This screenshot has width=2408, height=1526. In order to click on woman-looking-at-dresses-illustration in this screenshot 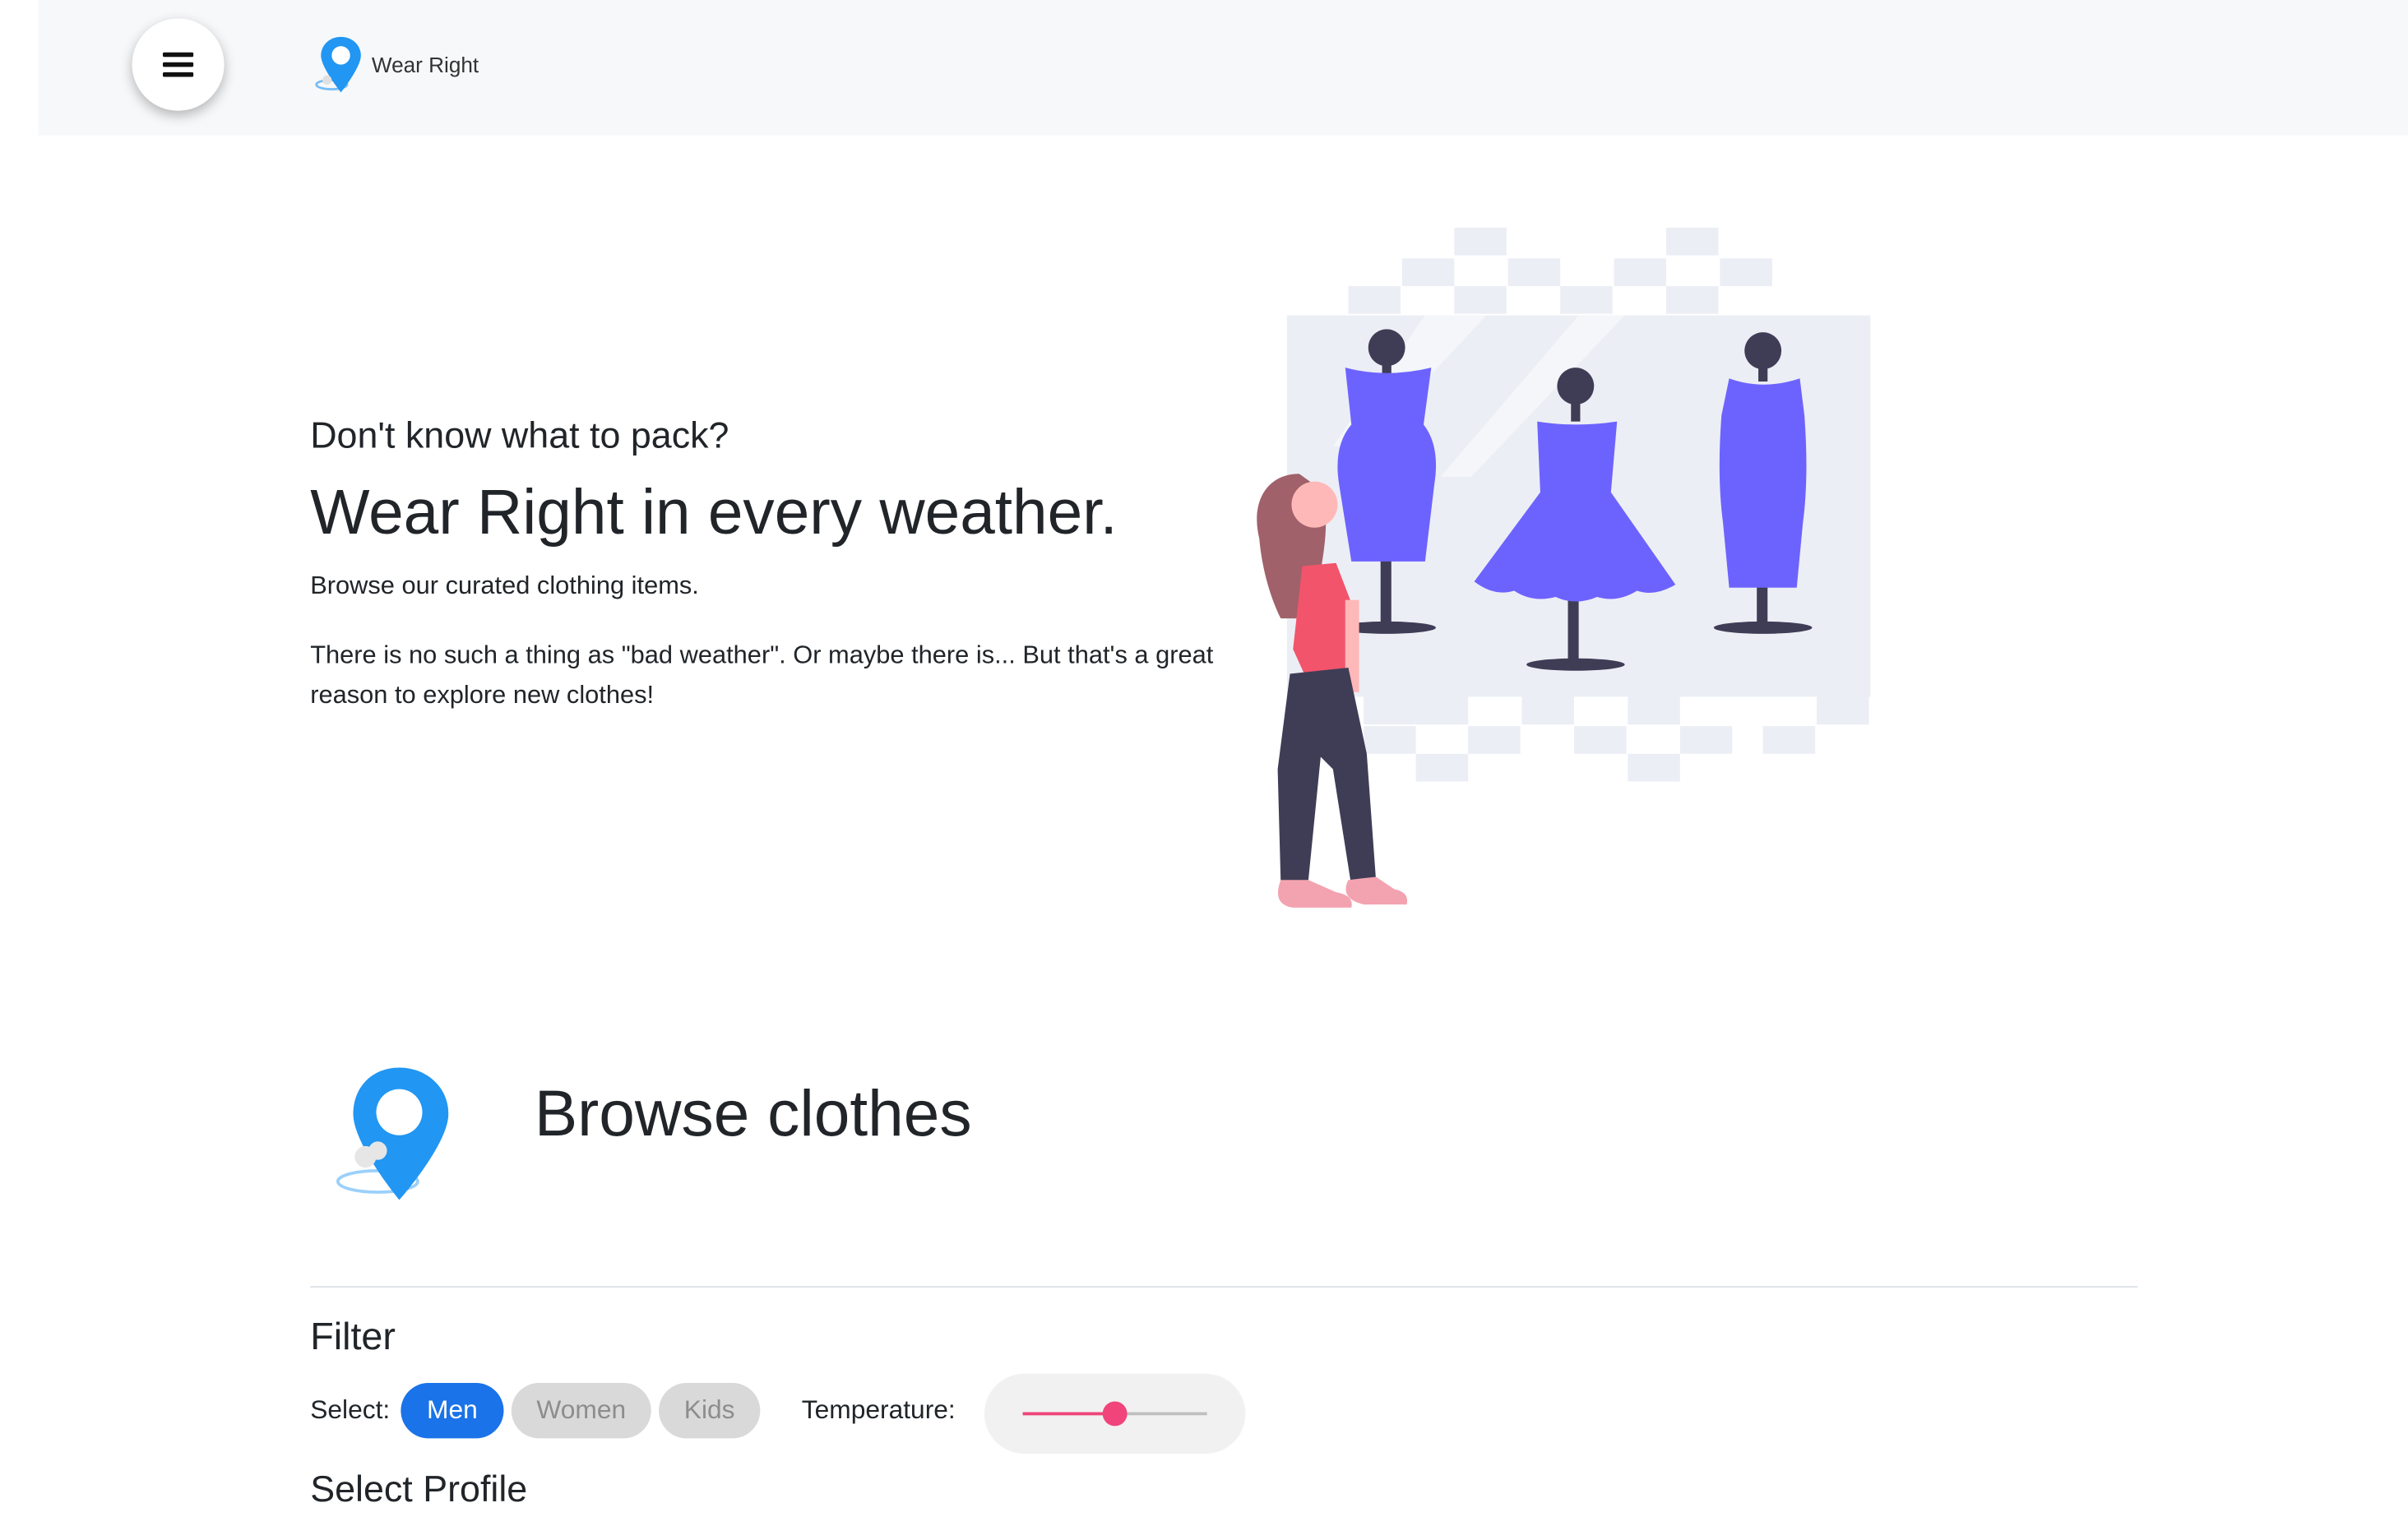, I will do `click(1564, 567)`.